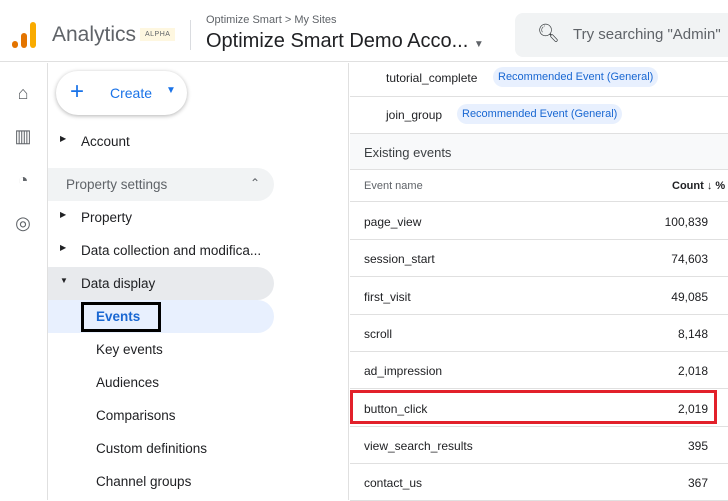  I want to click on event-name: page_view, so click(393, 222).